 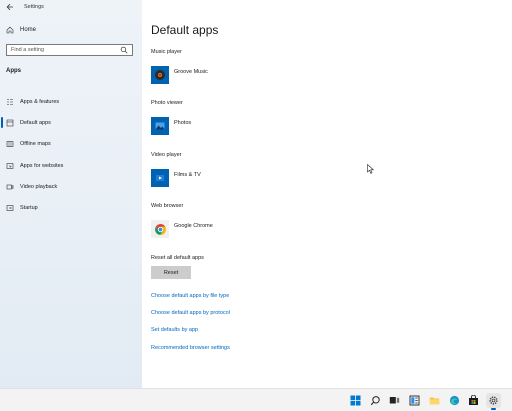 I want to click on reset-button: Reset, so click(x=171, y=272).